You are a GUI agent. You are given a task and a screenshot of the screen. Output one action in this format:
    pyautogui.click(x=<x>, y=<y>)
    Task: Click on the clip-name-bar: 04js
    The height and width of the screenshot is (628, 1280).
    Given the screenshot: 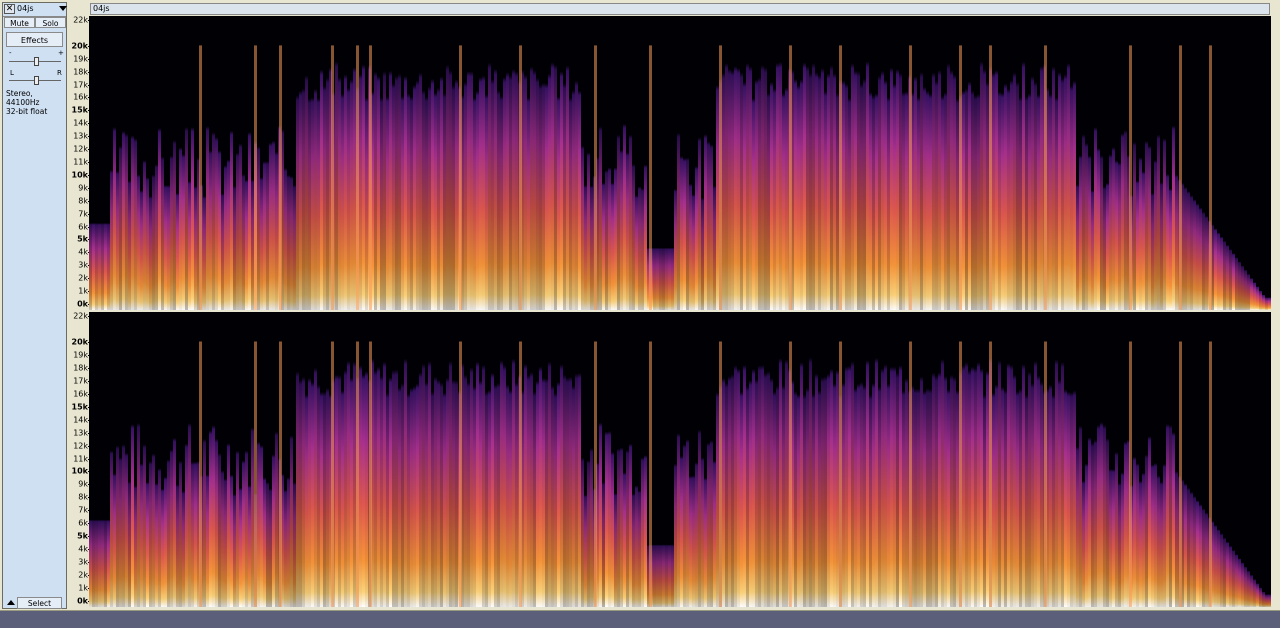 What is the action you would take?
    pyautogui.click(x=680, y=9)
    